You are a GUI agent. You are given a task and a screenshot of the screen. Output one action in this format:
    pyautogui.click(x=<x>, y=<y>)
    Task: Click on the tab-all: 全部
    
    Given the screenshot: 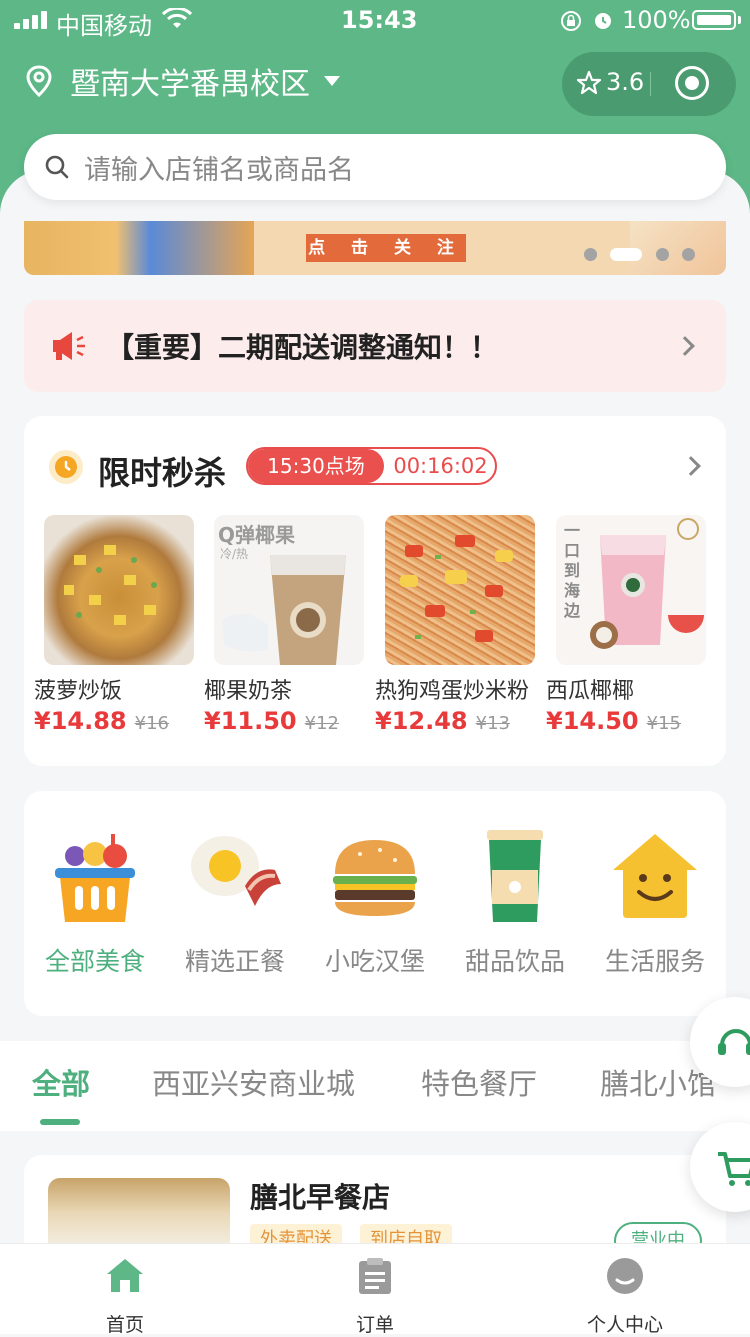 What is the action you would take?
    pyautogui.click(x=61, y=1082)
    